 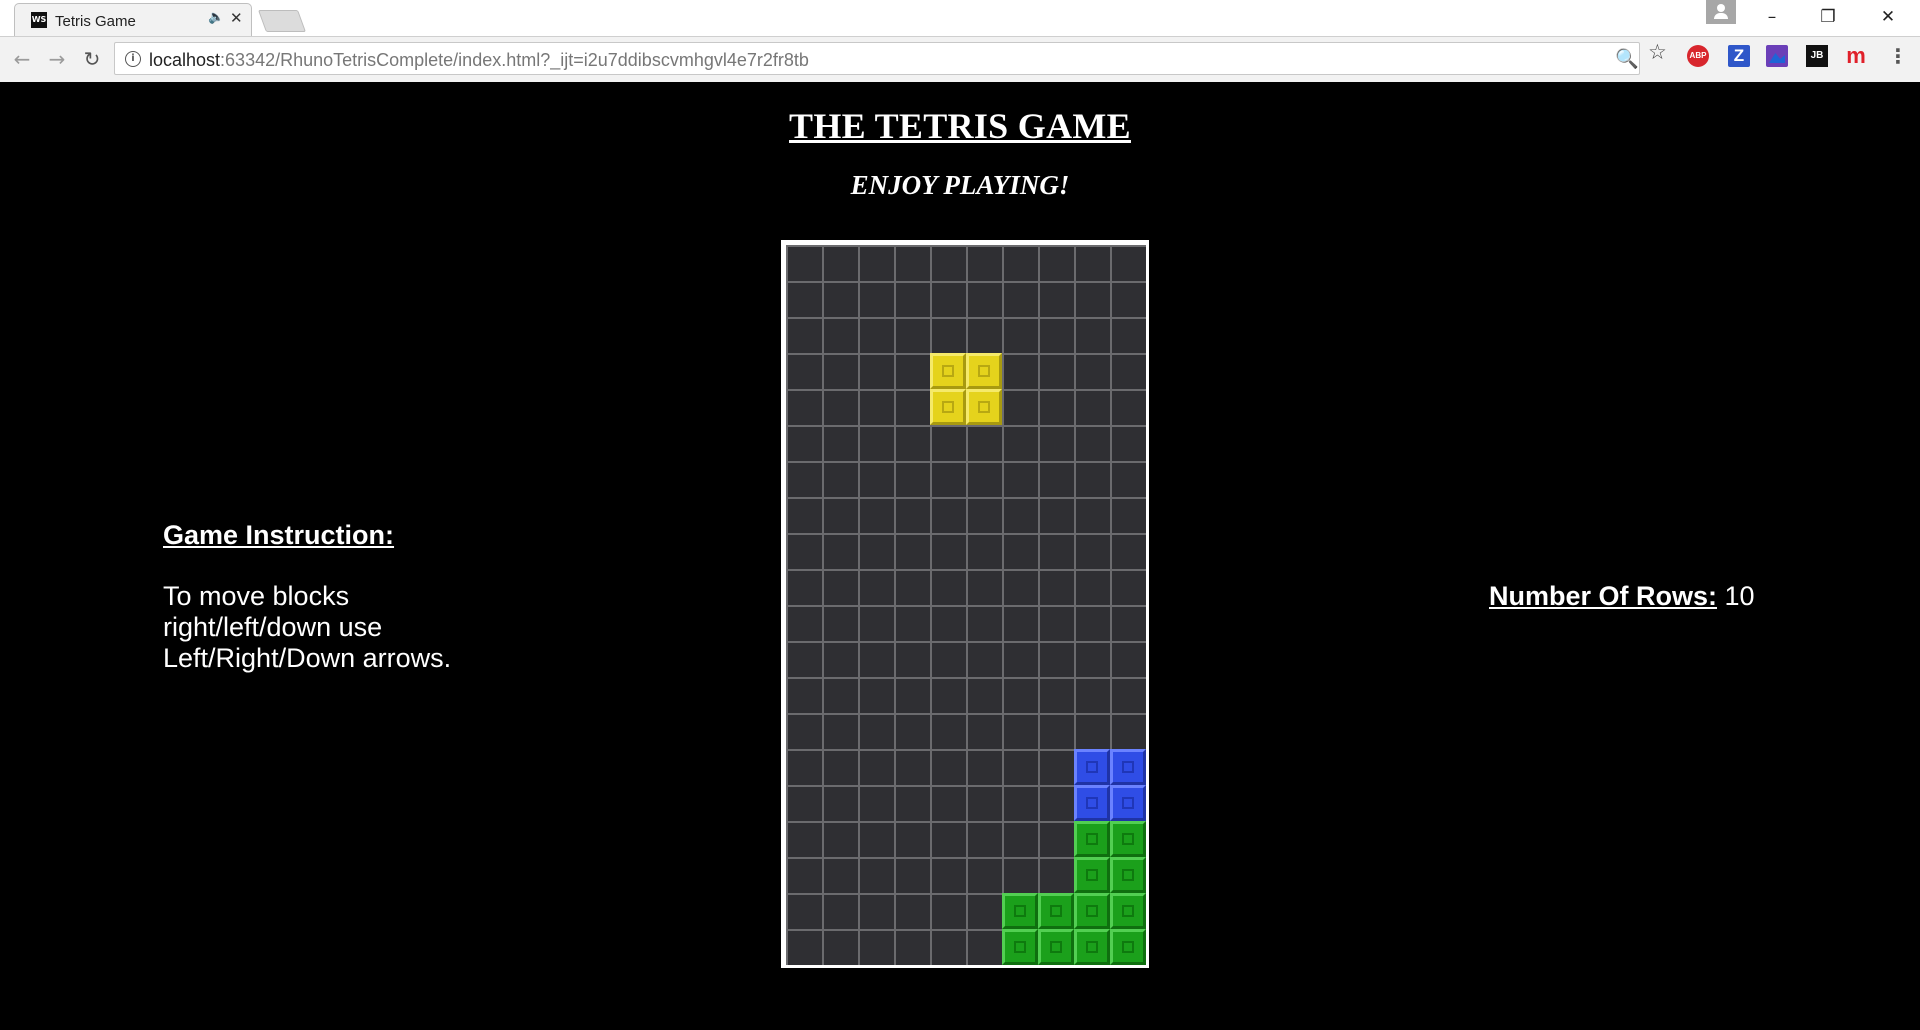 I want to click on jetbrains-extension-icon: JB, so click(x=1817, y=56).